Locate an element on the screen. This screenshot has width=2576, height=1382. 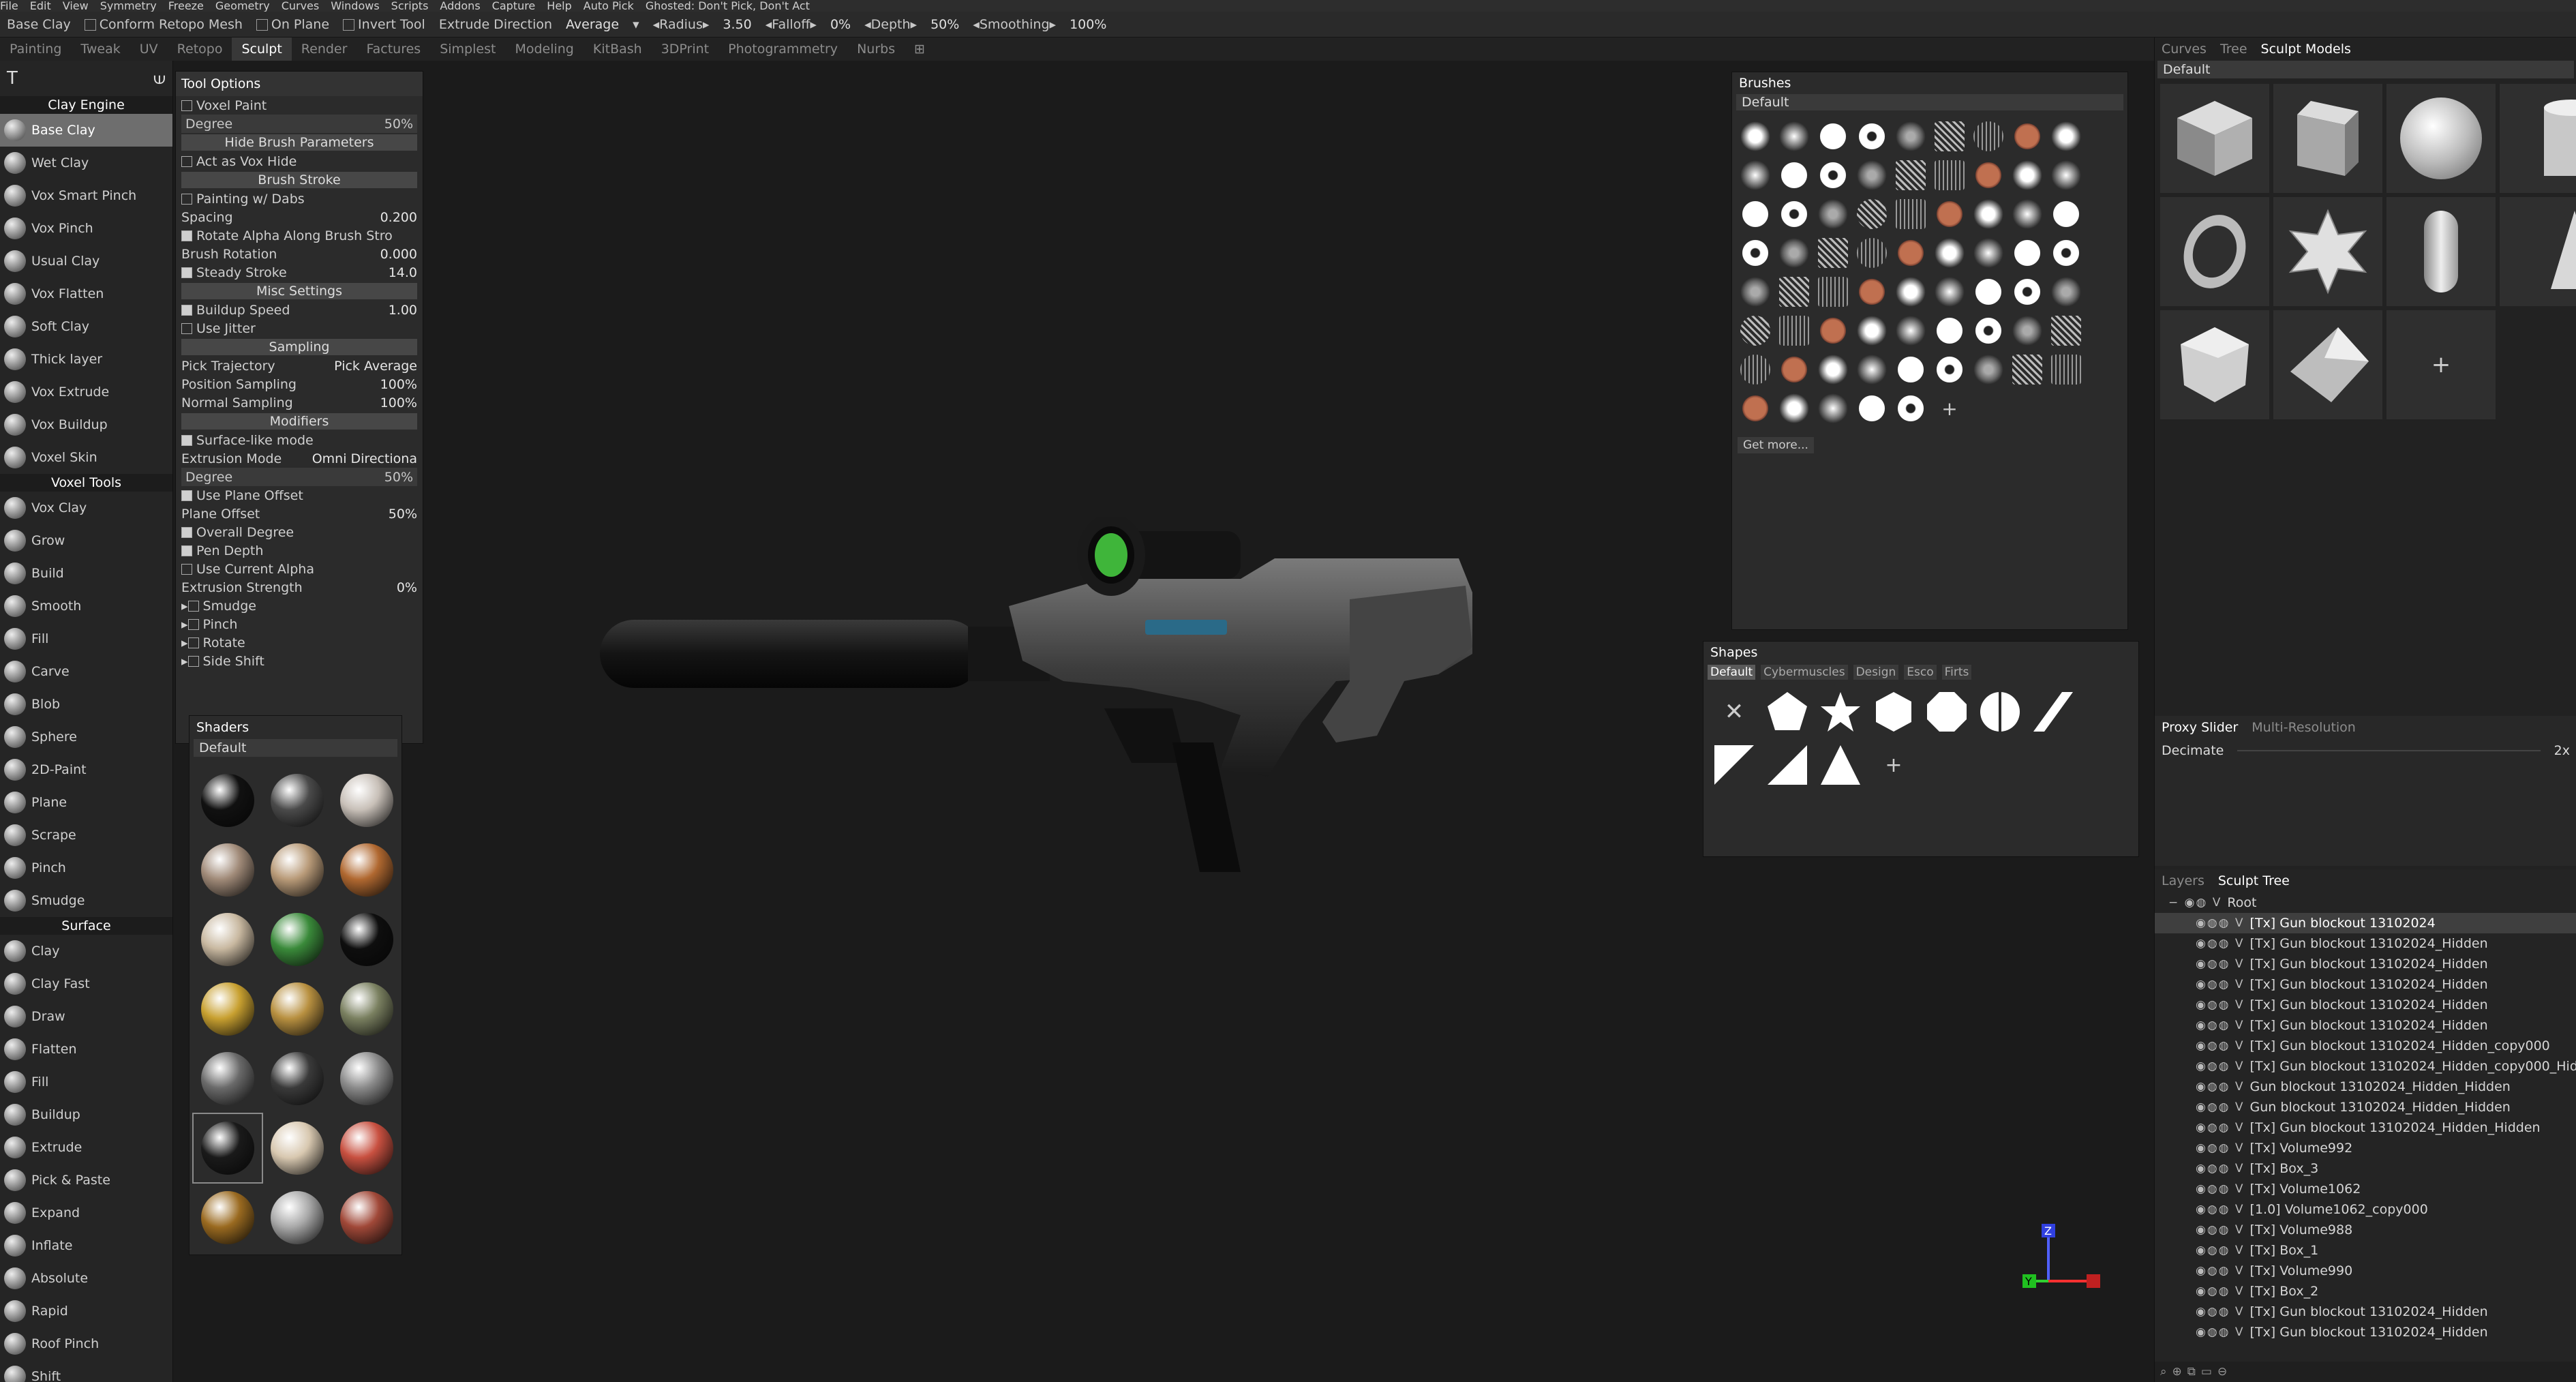
rotate-toggle: ▸ Rotate is located at coordinates (299, 643).